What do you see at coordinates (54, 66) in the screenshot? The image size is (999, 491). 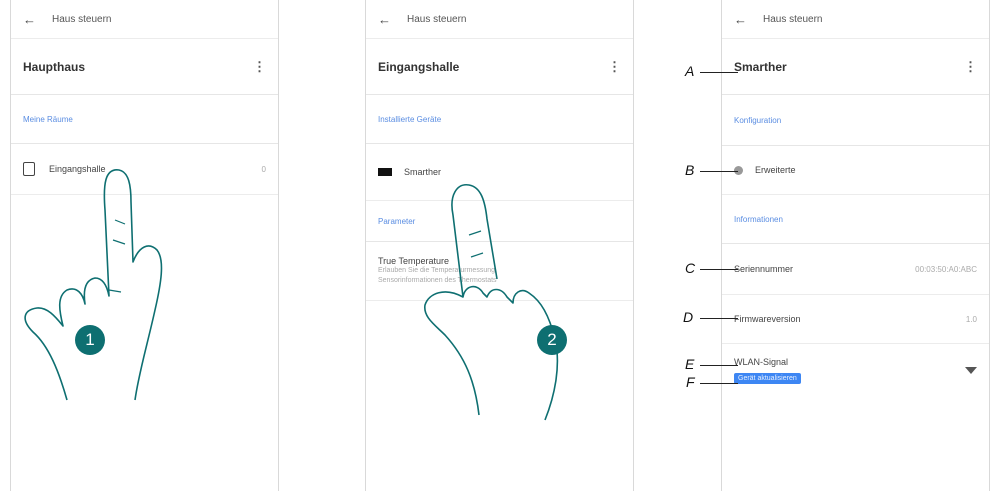 I see `home-name: Haupthaus` at bounding box center [54, 66].